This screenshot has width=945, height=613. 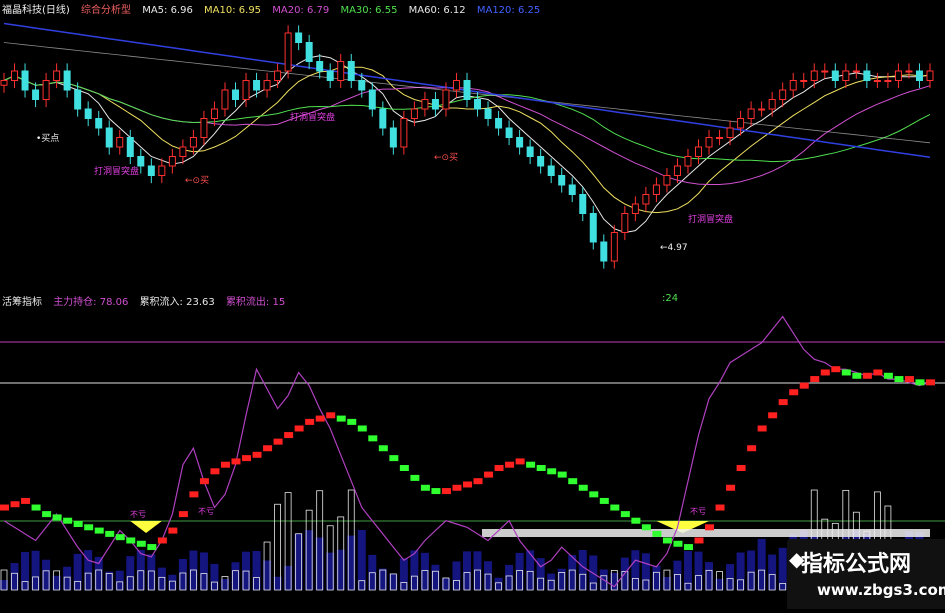 I want to click on break-through-label-3: 打洞冒突盘, so click(x=710, y=219).